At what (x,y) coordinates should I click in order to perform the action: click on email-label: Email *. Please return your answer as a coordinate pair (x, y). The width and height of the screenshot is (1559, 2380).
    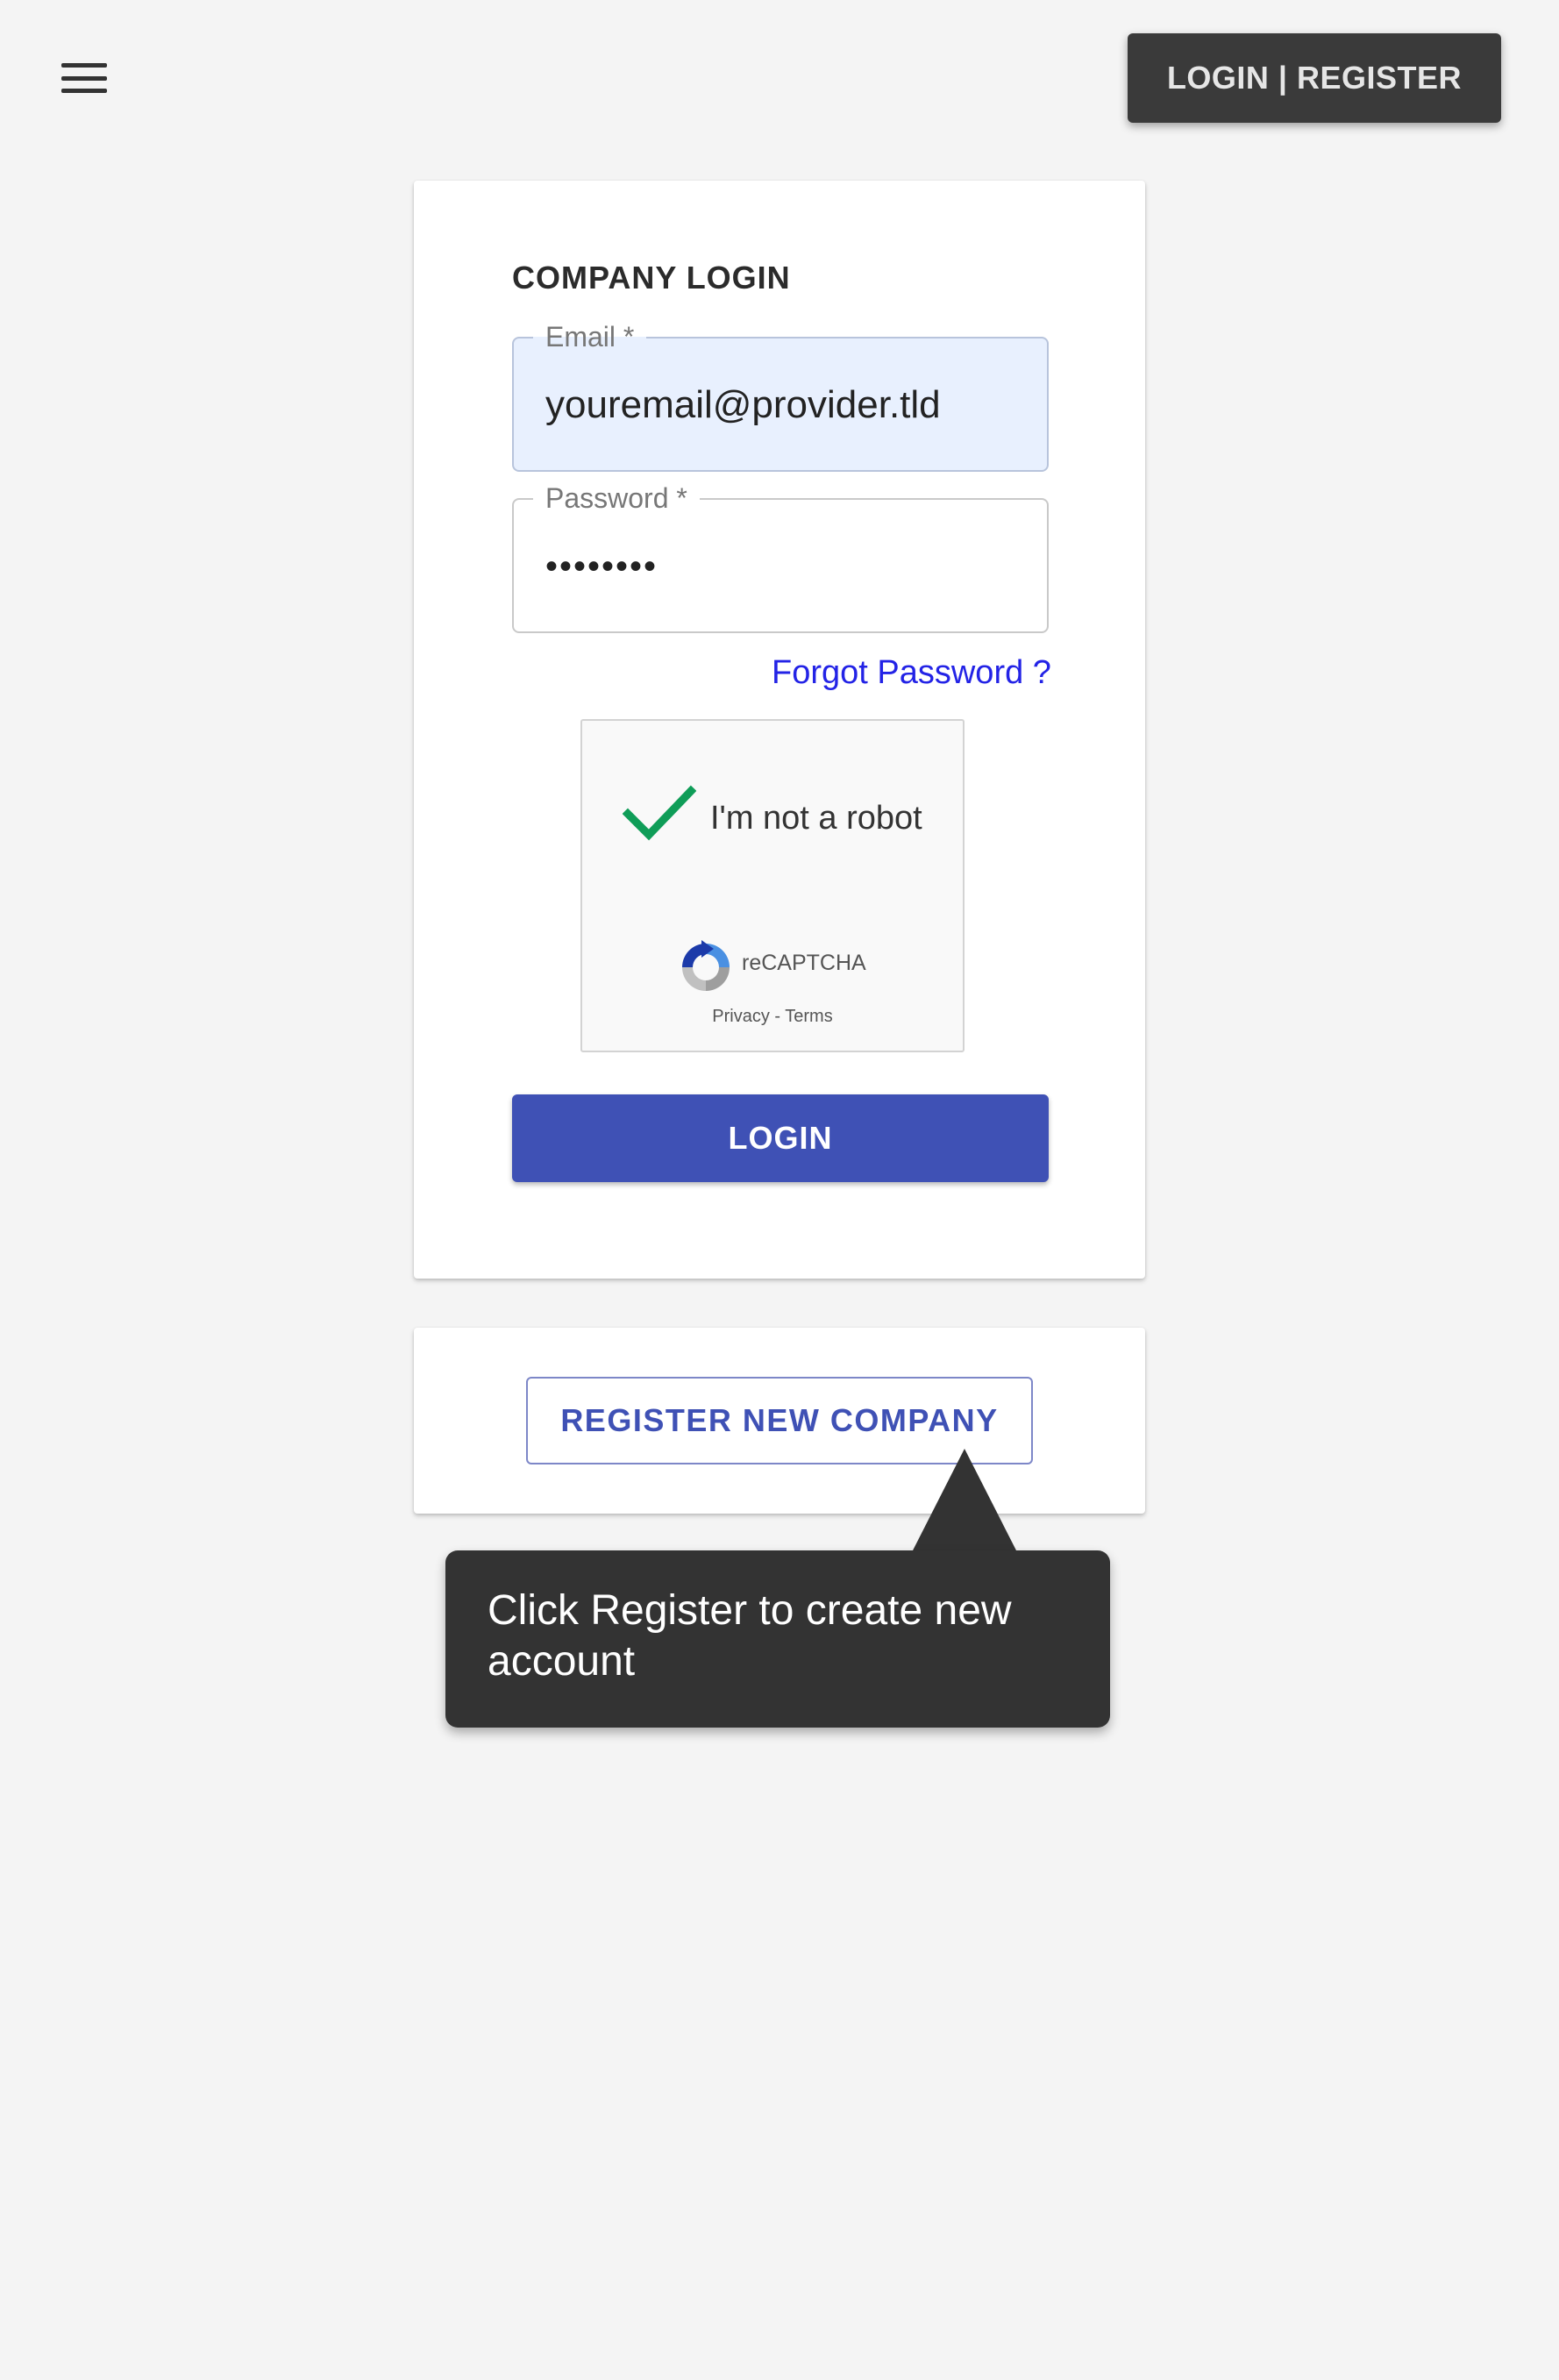
    Looking at the image, I should click on (590, 336).